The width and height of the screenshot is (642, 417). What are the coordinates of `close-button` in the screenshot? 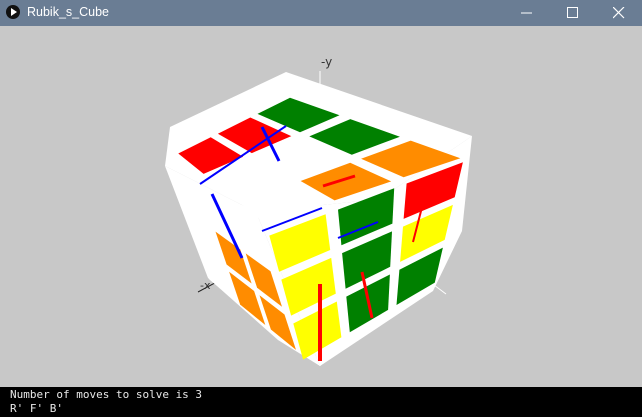 It's located at (619, 13).